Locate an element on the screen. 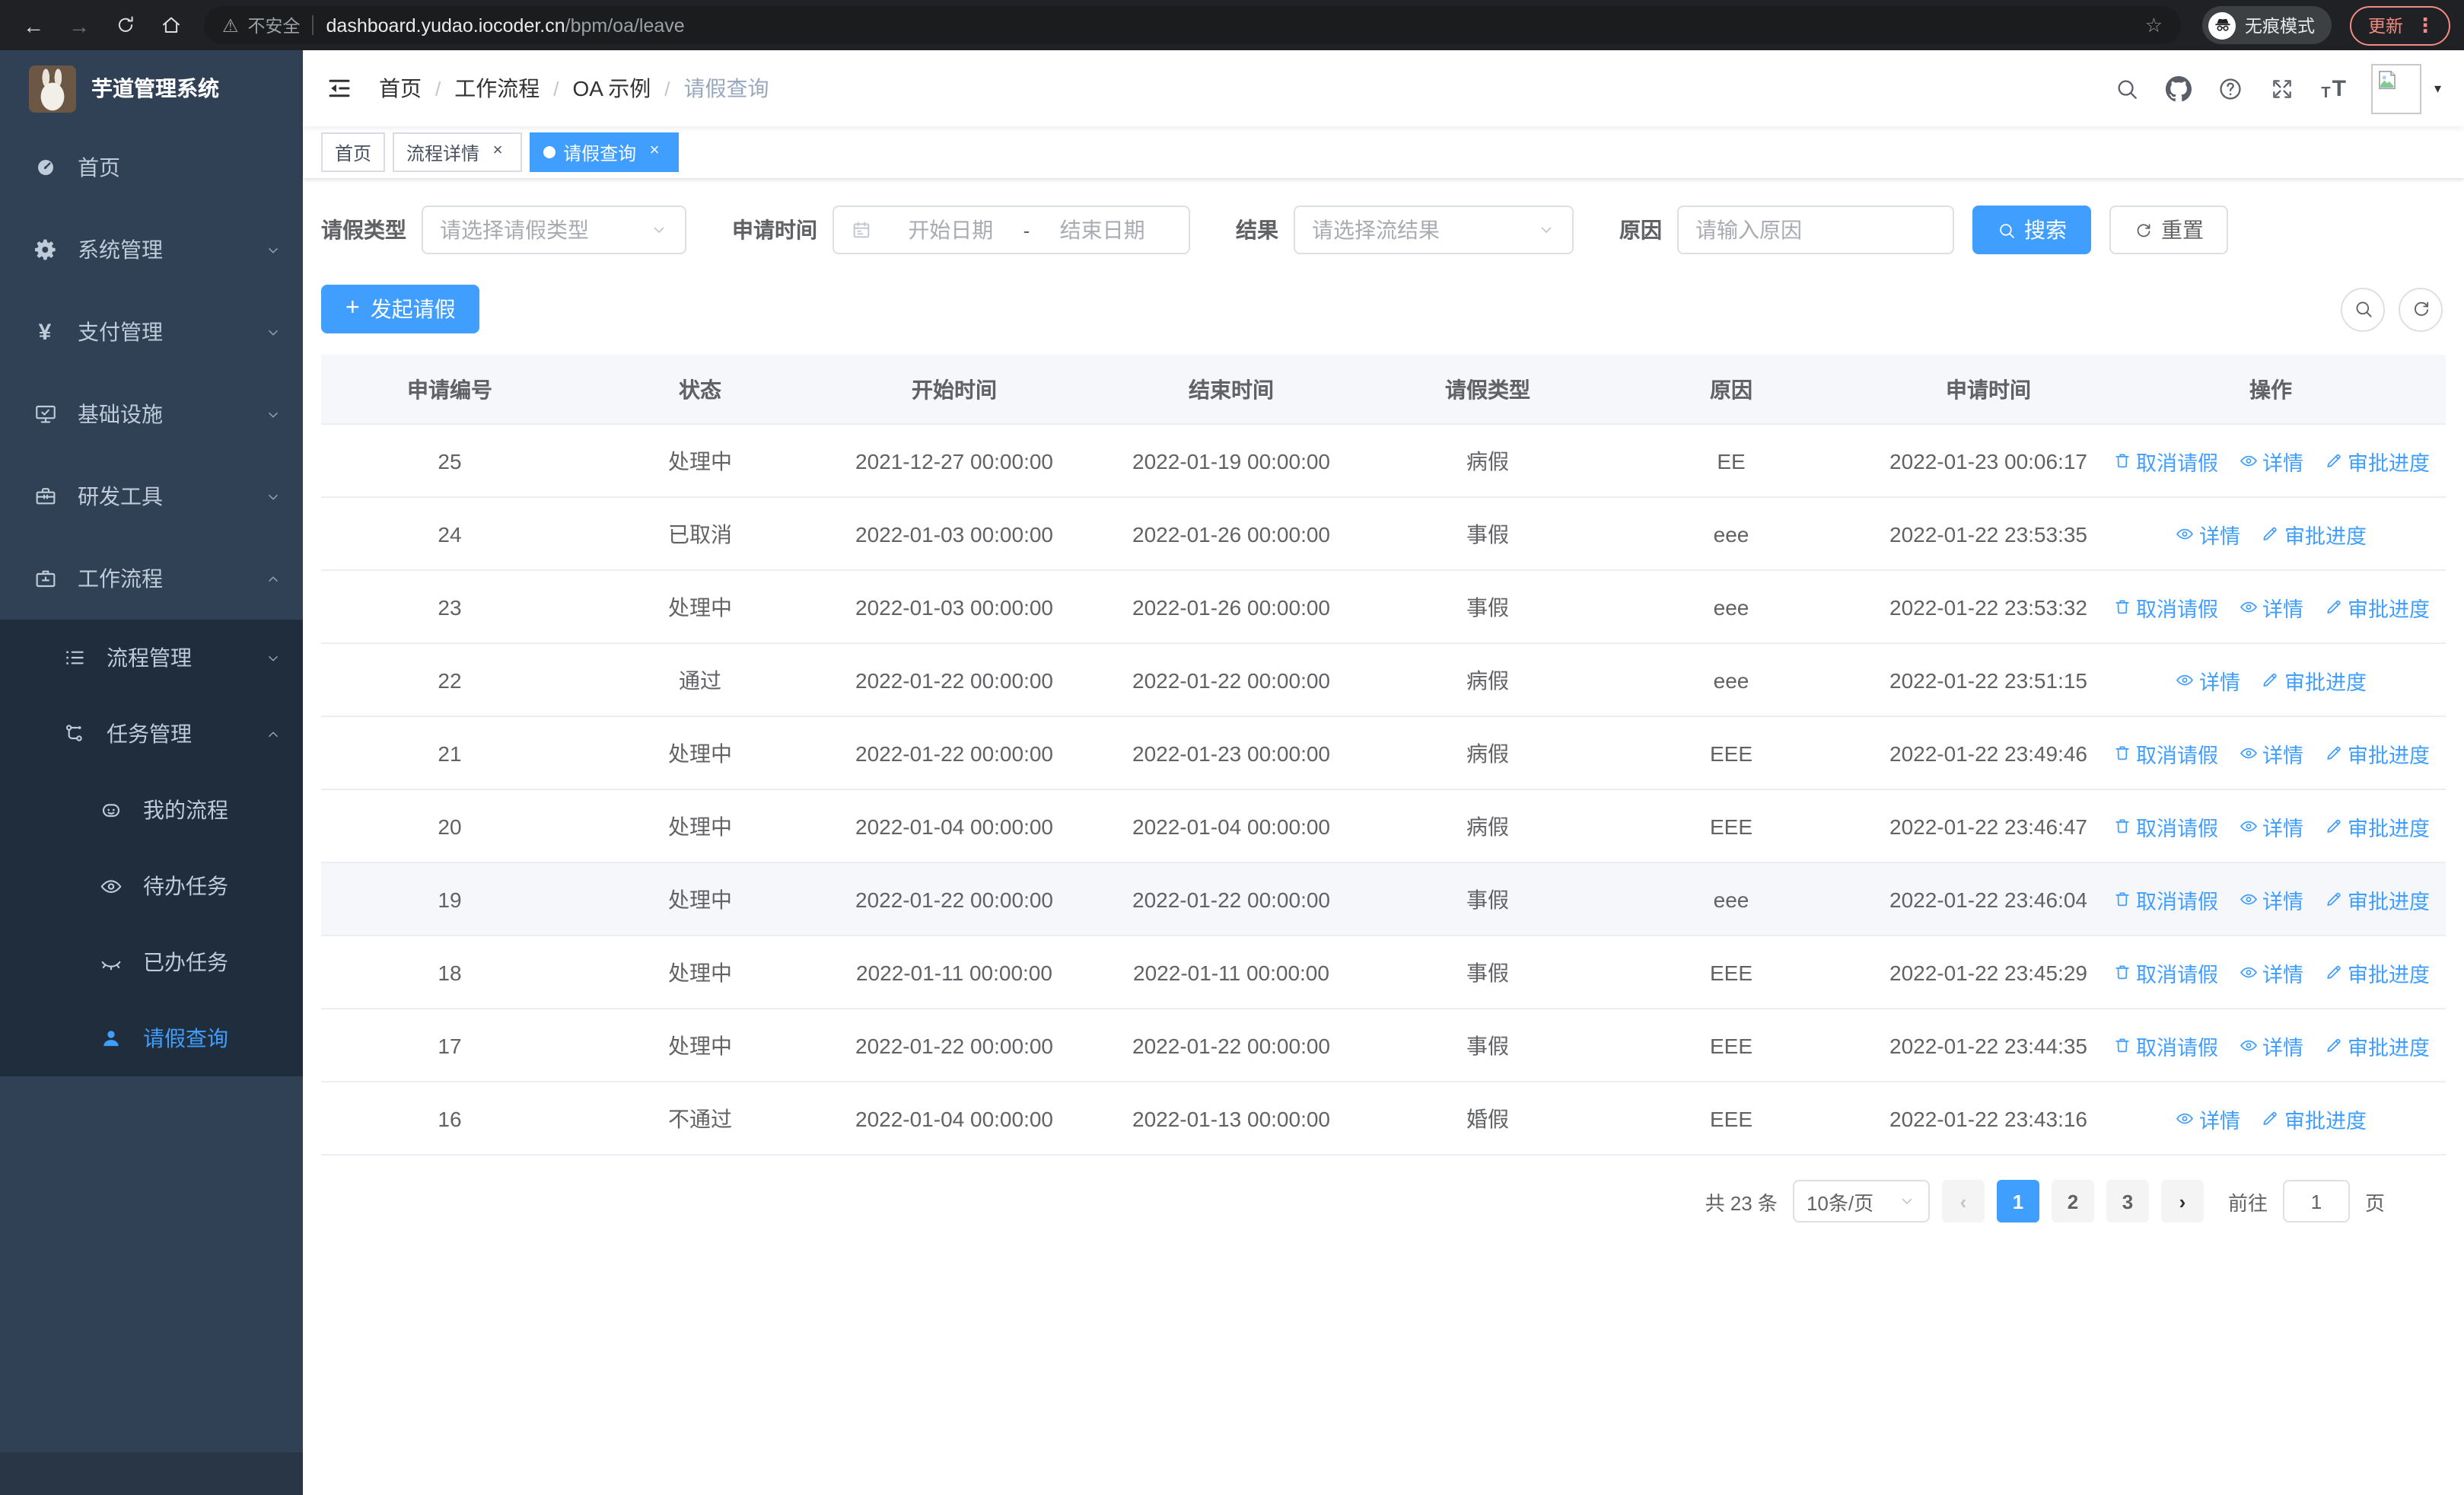 The image size is (2464, 1495). security-label: 不安全 is located at coordinates (274, 25).